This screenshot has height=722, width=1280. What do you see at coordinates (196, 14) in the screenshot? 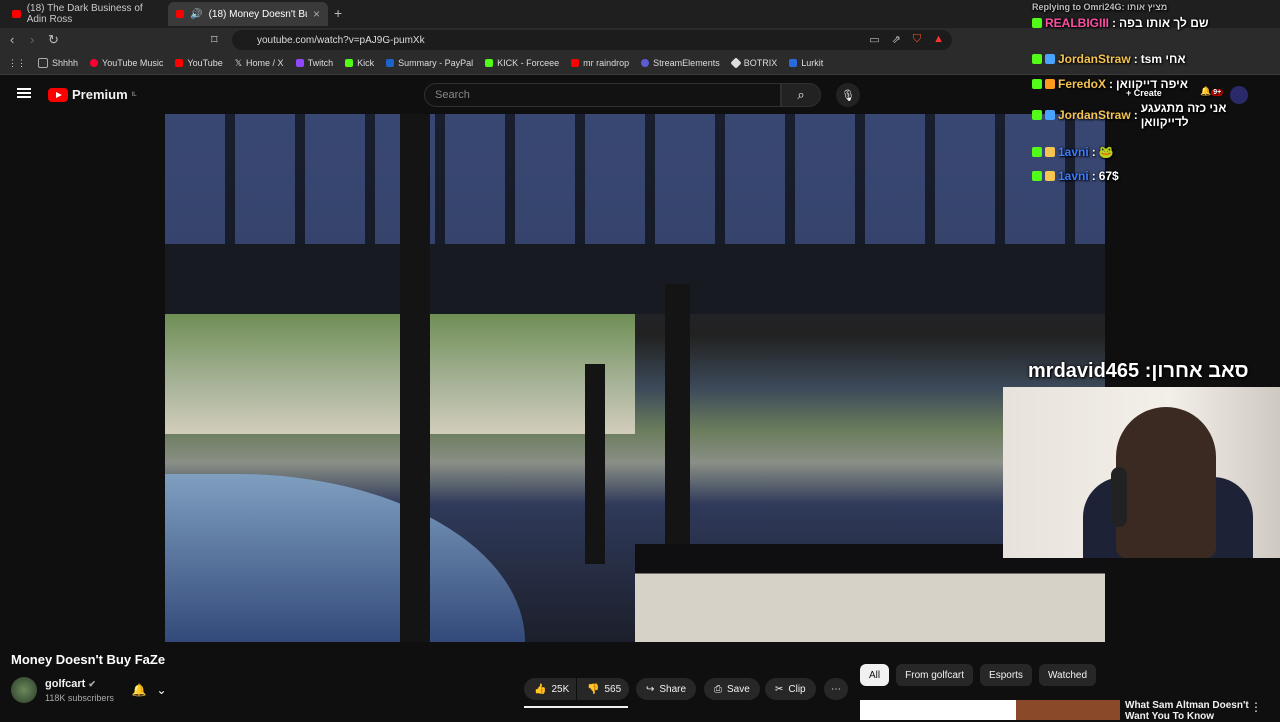
I see `audio-icon: 🔊` at bounding box center [196, 14].